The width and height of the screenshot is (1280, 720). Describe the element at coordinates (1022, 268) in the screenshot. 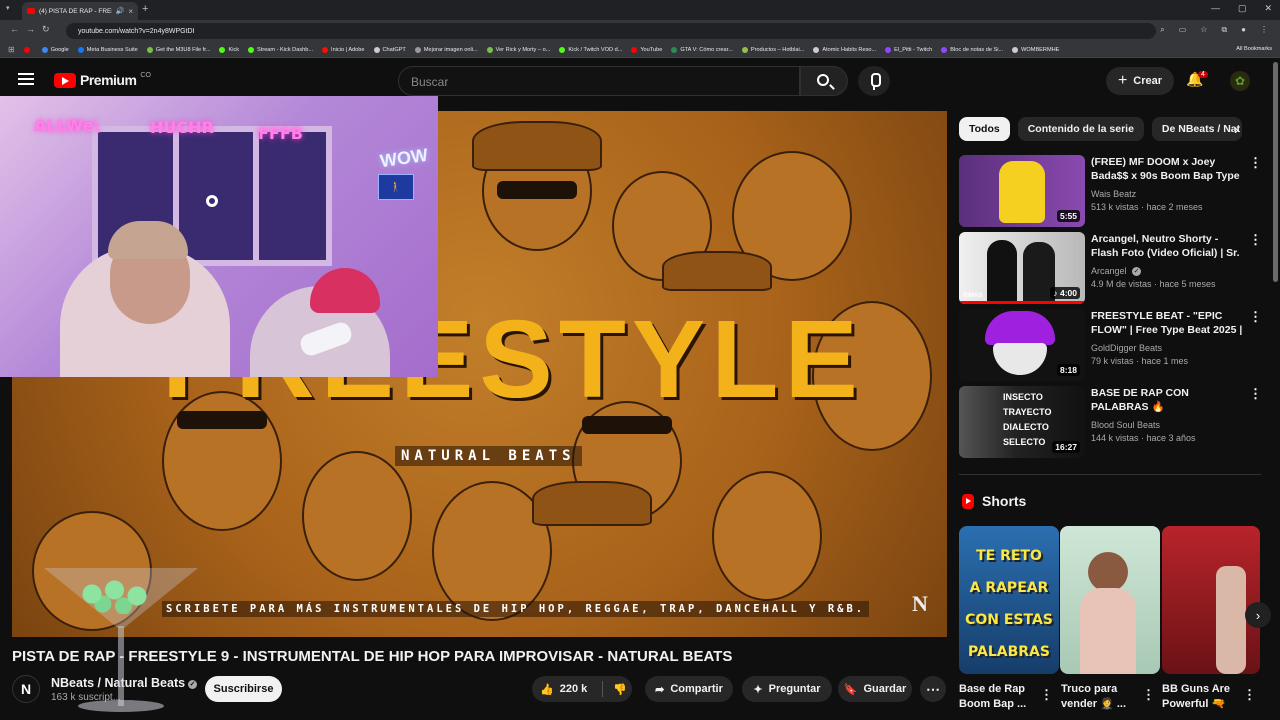

I see `video-thumbnail: RIMAS ♪ 4:00` at that location.